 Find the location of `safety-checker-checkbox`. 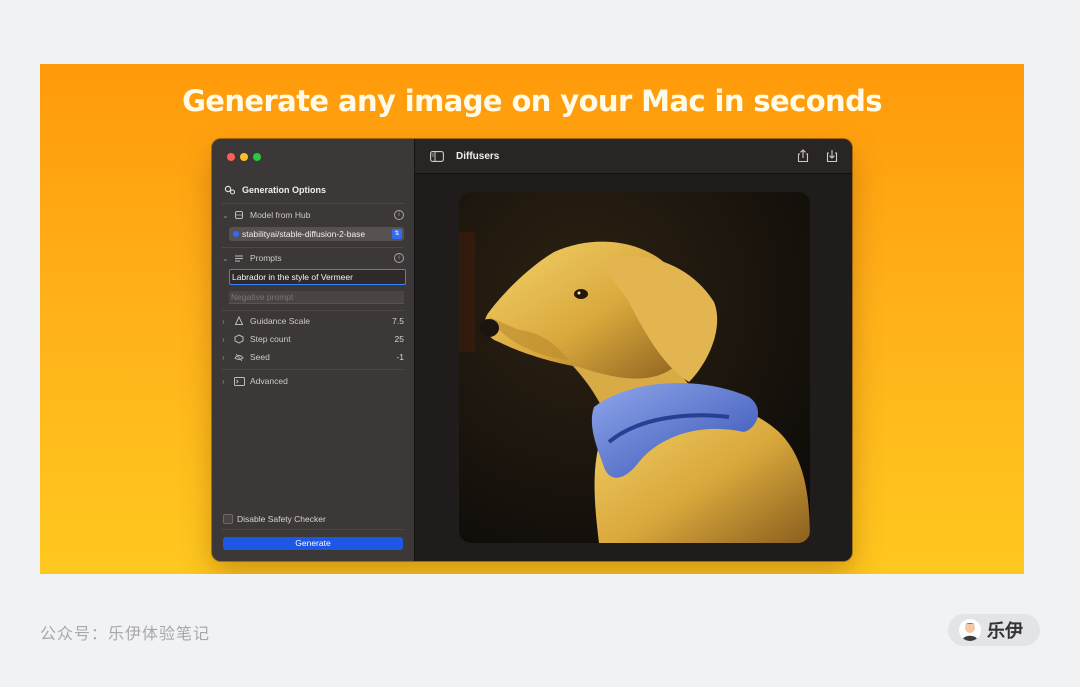

safety-checker-checkbox is located at coordinates (228, 519).